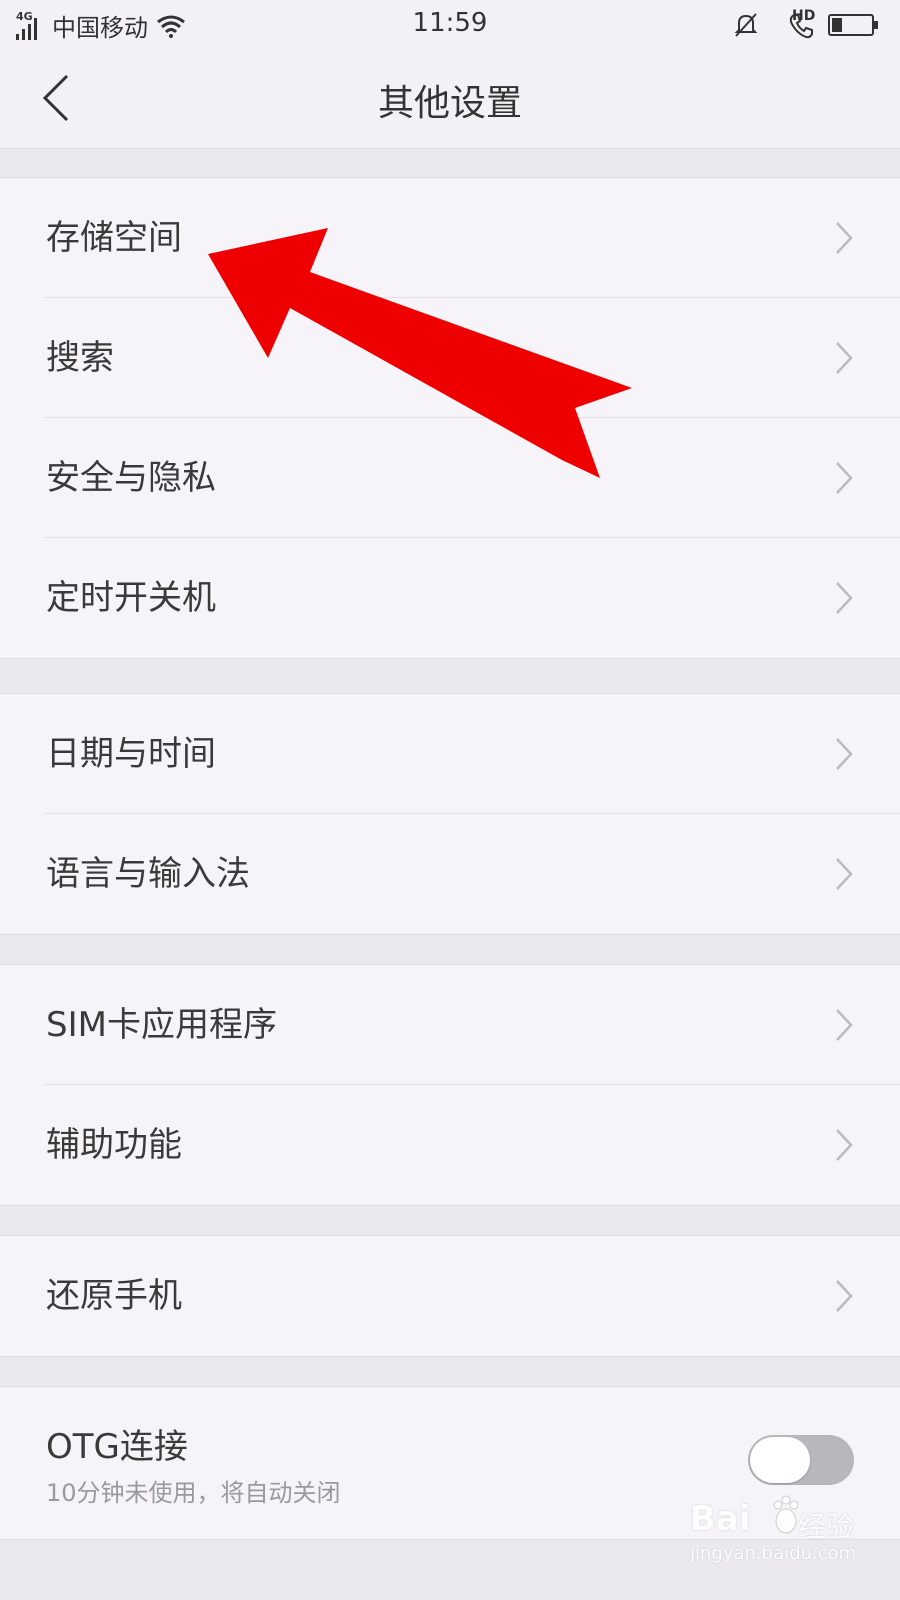 The image size is (900, 1600). I want to click on otg-toggle, so click(801, 1460).